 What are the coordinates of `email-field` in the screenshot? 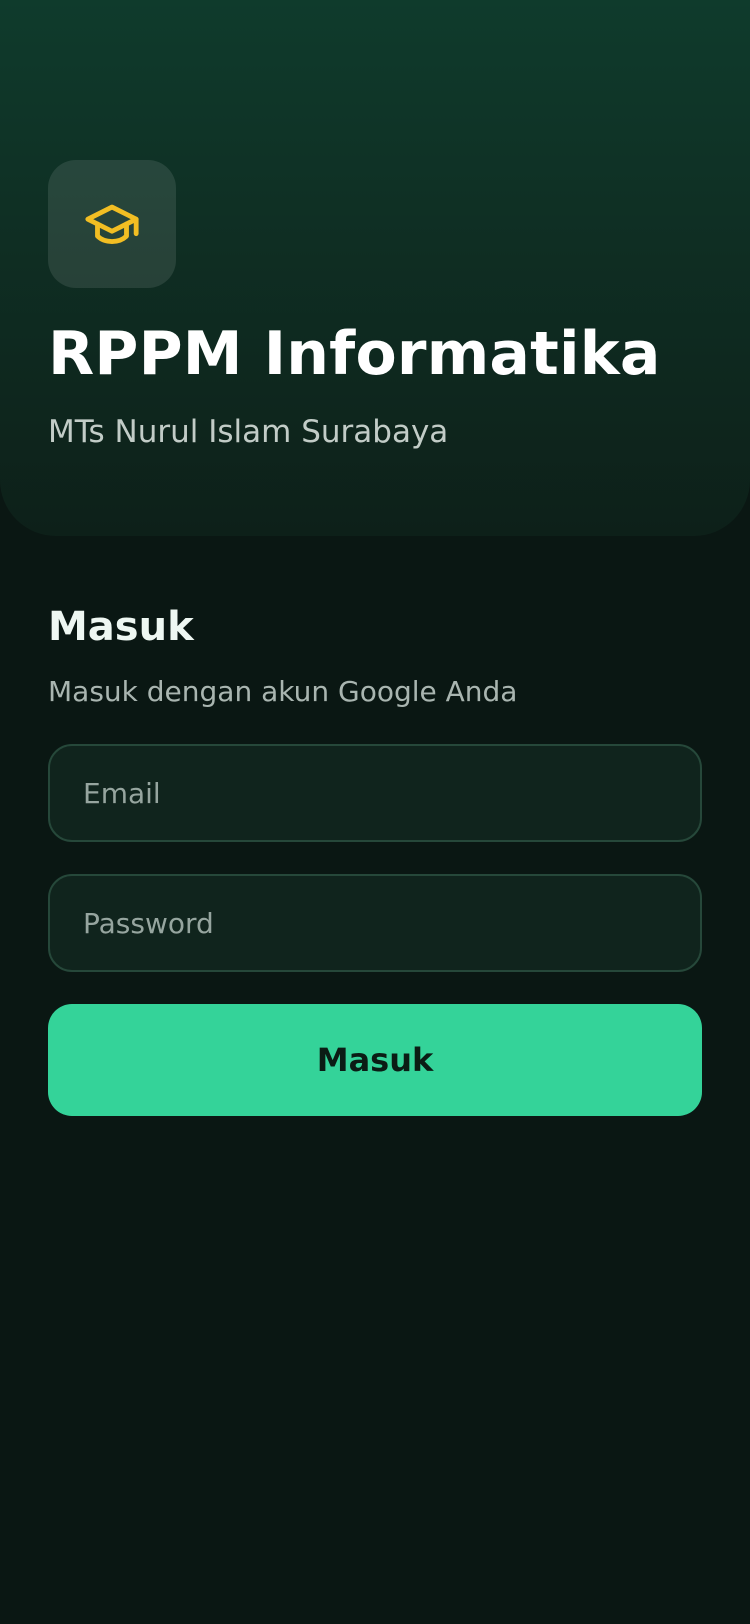 It's located at (375, 793).